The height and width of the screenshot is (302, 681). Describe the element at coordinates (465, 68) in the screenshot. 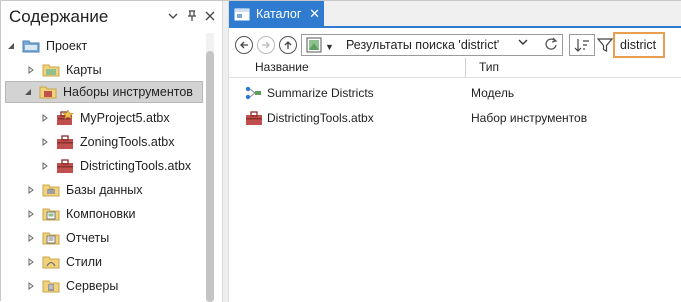

I see `column-separator` at that location.